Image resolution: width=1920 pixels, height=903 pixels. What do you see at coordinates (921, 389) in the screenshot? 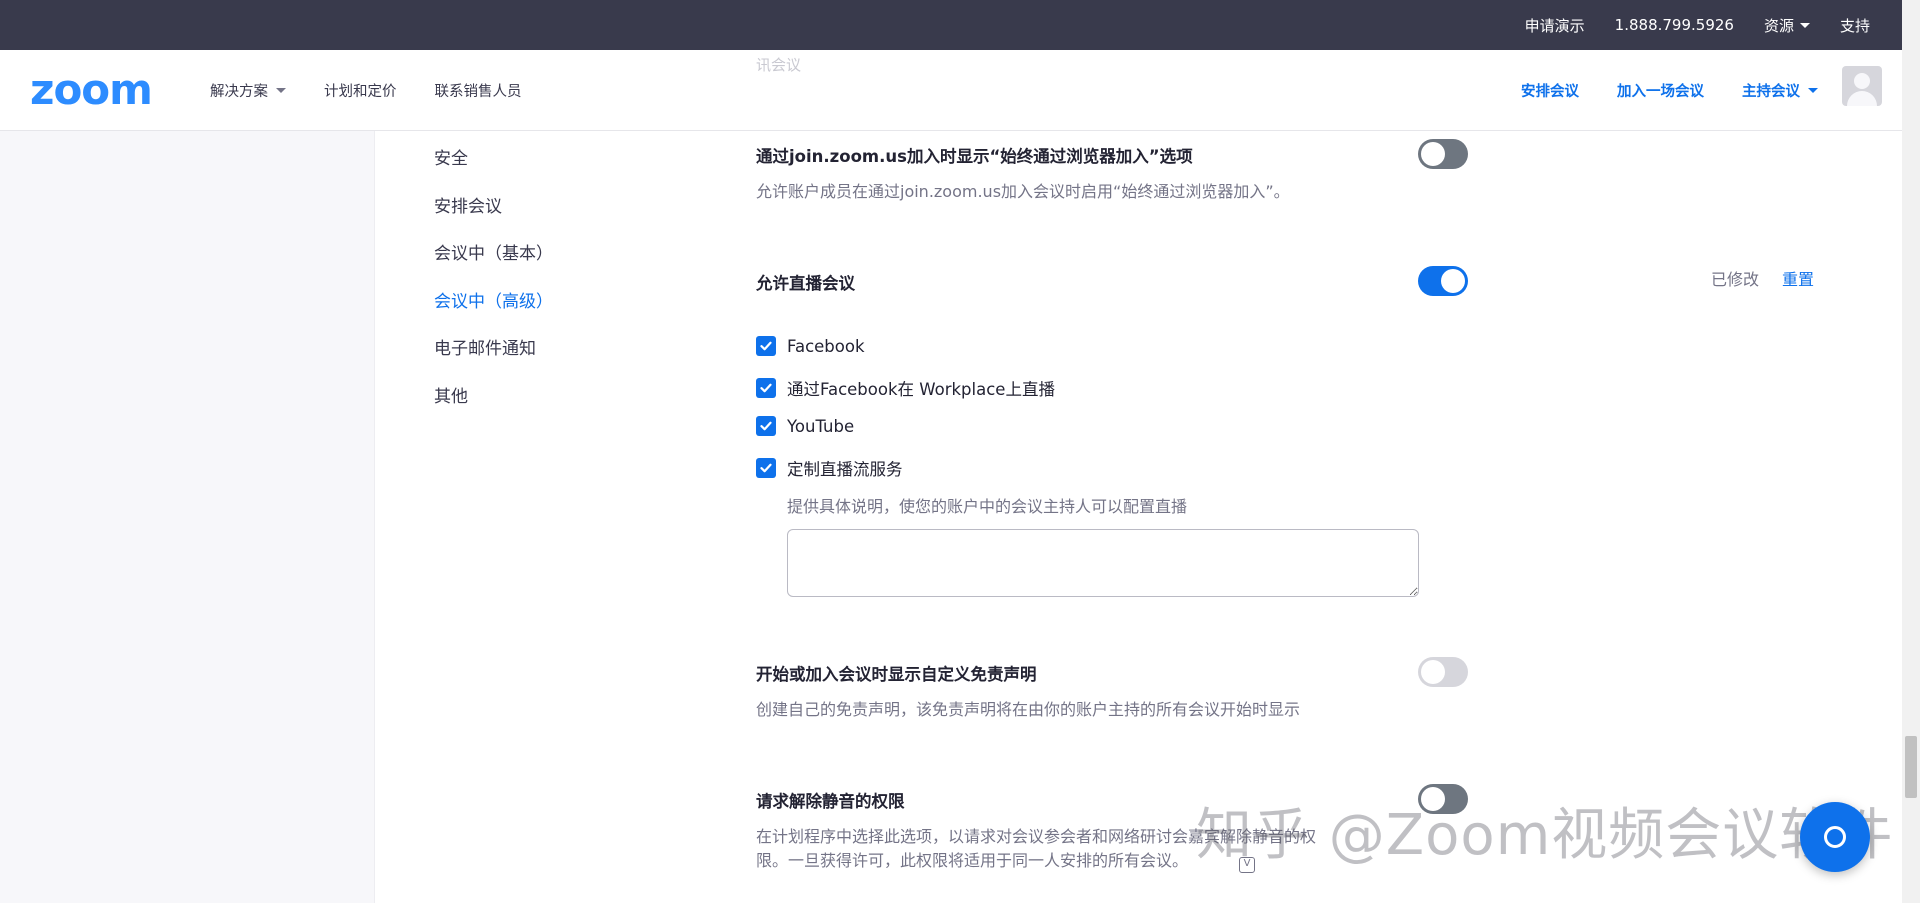
I see `checkbox-label: 通过Facebook在 Workplace上直播` at bounding box center [921, 389].